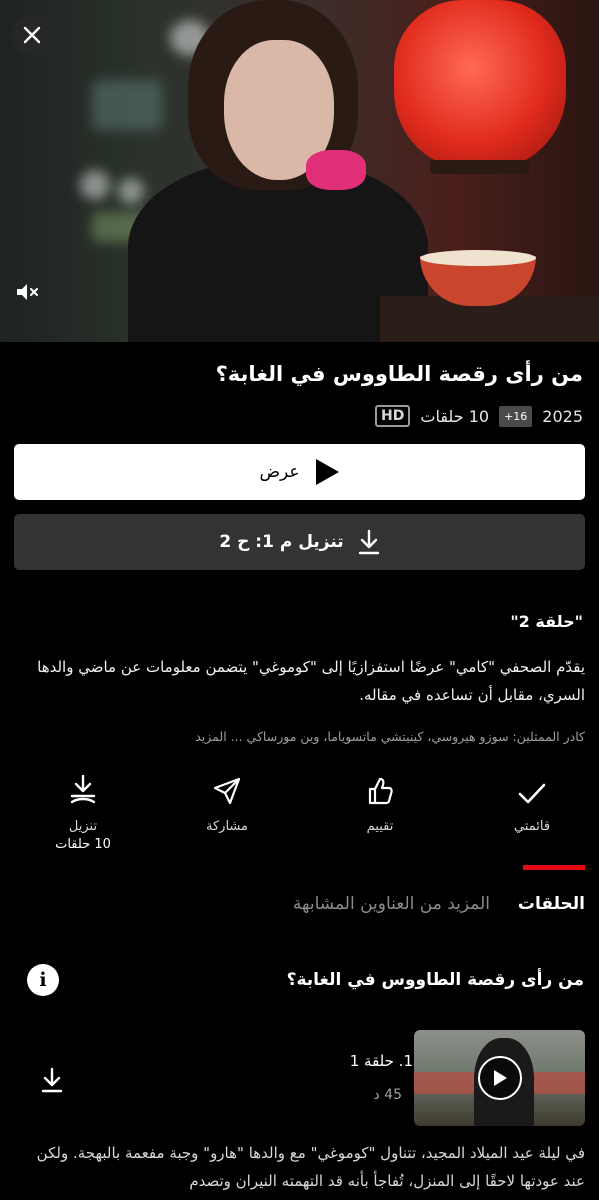 This screenshot has height=1200, width=599. I want to click on my-list-button: قائمتي, so click(532, 813).